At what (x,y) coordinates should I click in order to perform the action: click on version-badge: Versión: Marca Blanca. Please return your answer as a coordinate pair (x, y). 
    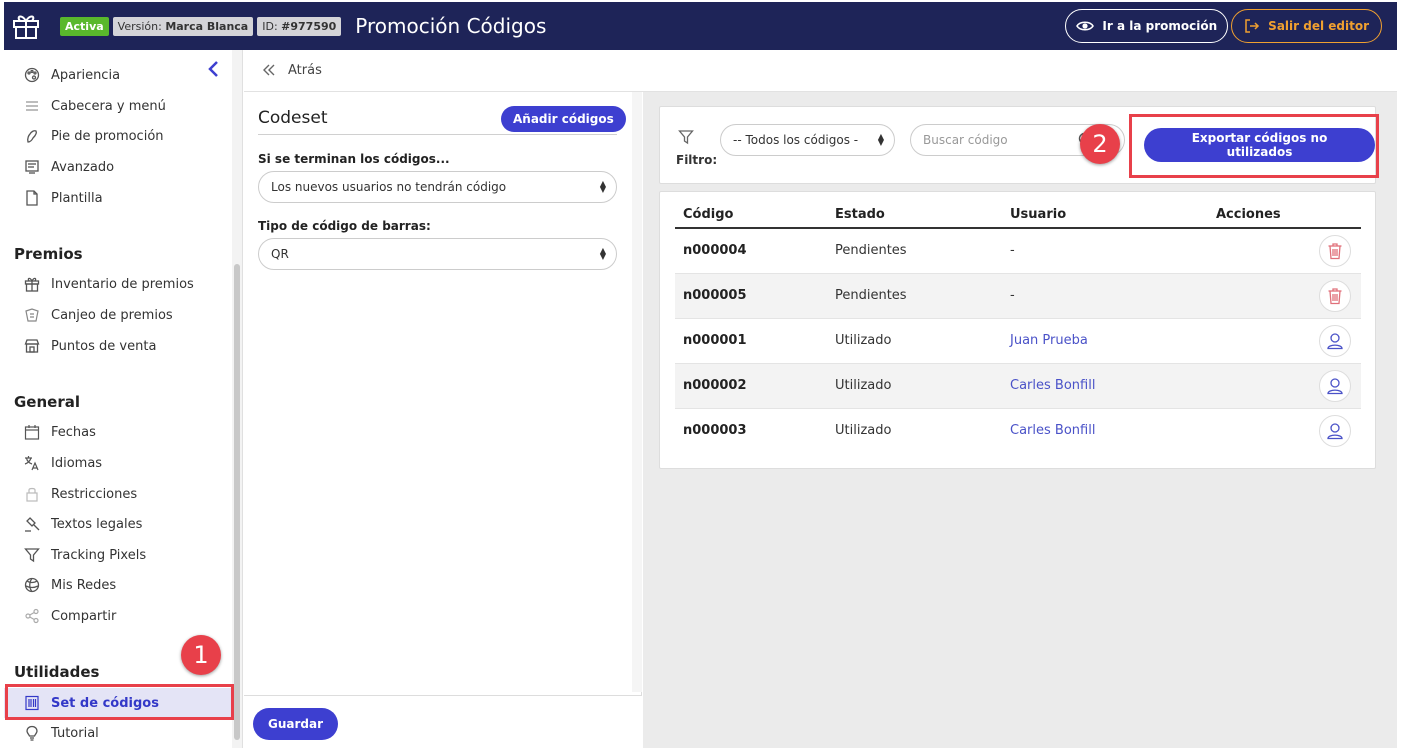
    Looking at the image, I should click on (183, 26).